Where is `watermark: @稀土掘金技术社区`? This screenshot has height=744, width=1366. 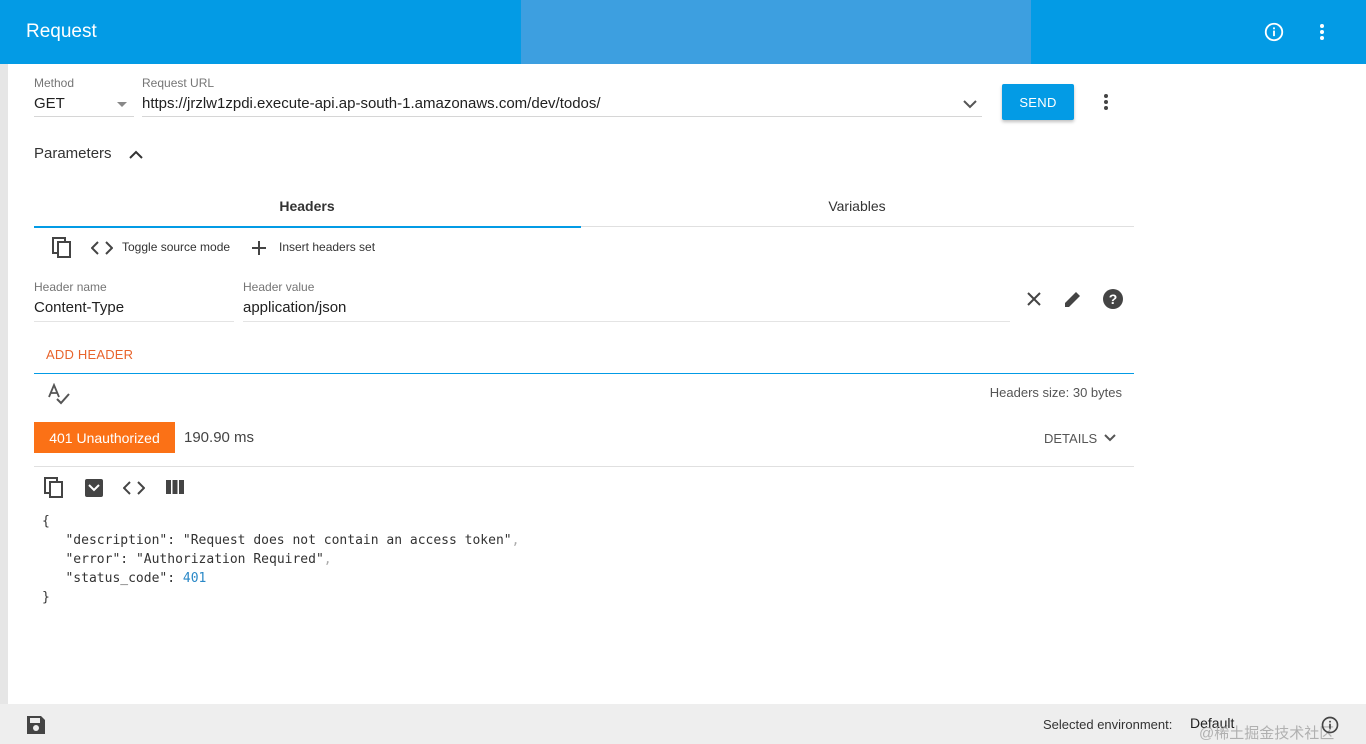
watermark: @稀土掘金技术社区 is located at coordinates (1267, 733).